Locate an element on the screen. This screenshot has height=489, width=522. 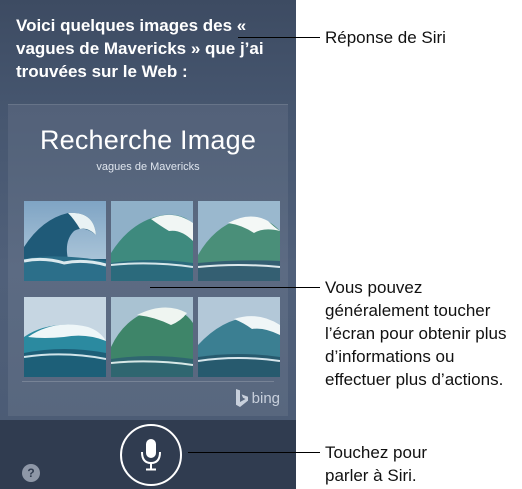
card-title: Recherche Image is located at coordinates (148, 140).